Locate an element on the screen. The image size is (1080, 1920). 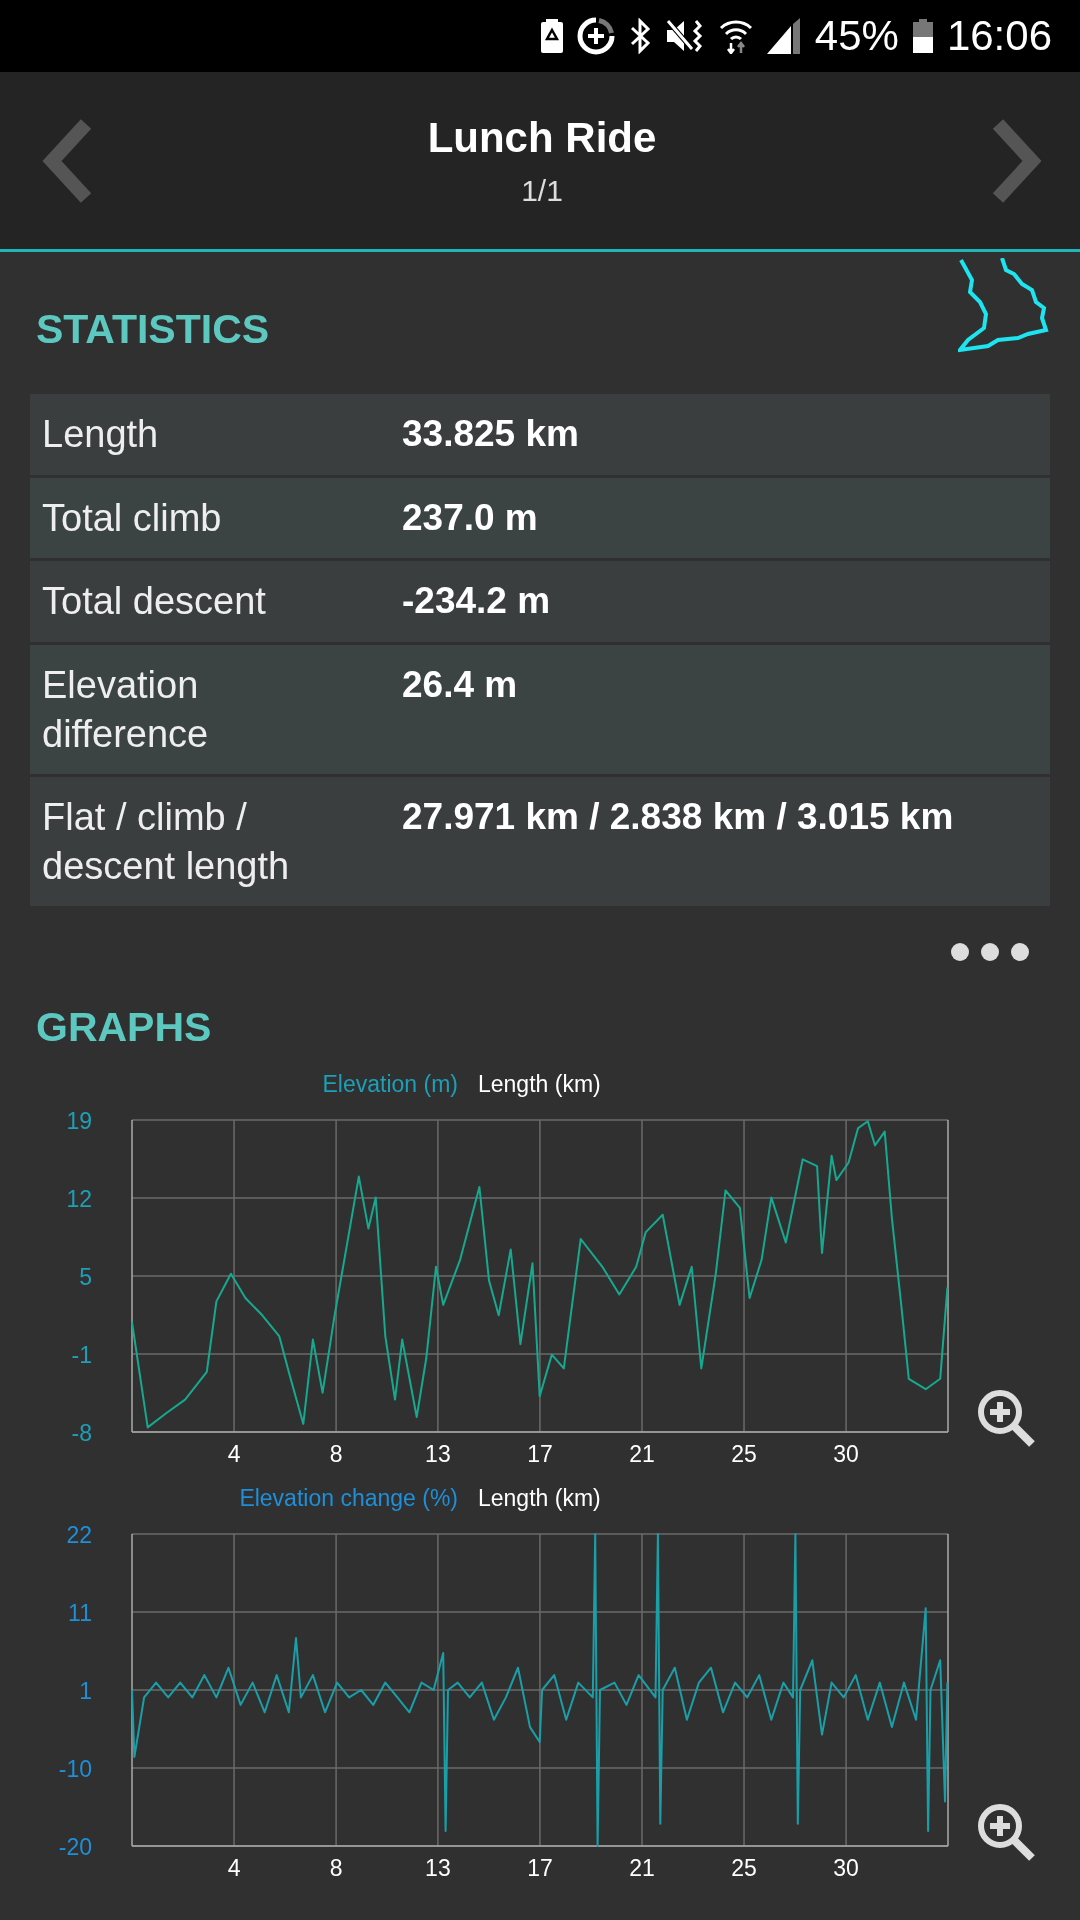
axis-label: 5 is located at coordinates (85, 1277).